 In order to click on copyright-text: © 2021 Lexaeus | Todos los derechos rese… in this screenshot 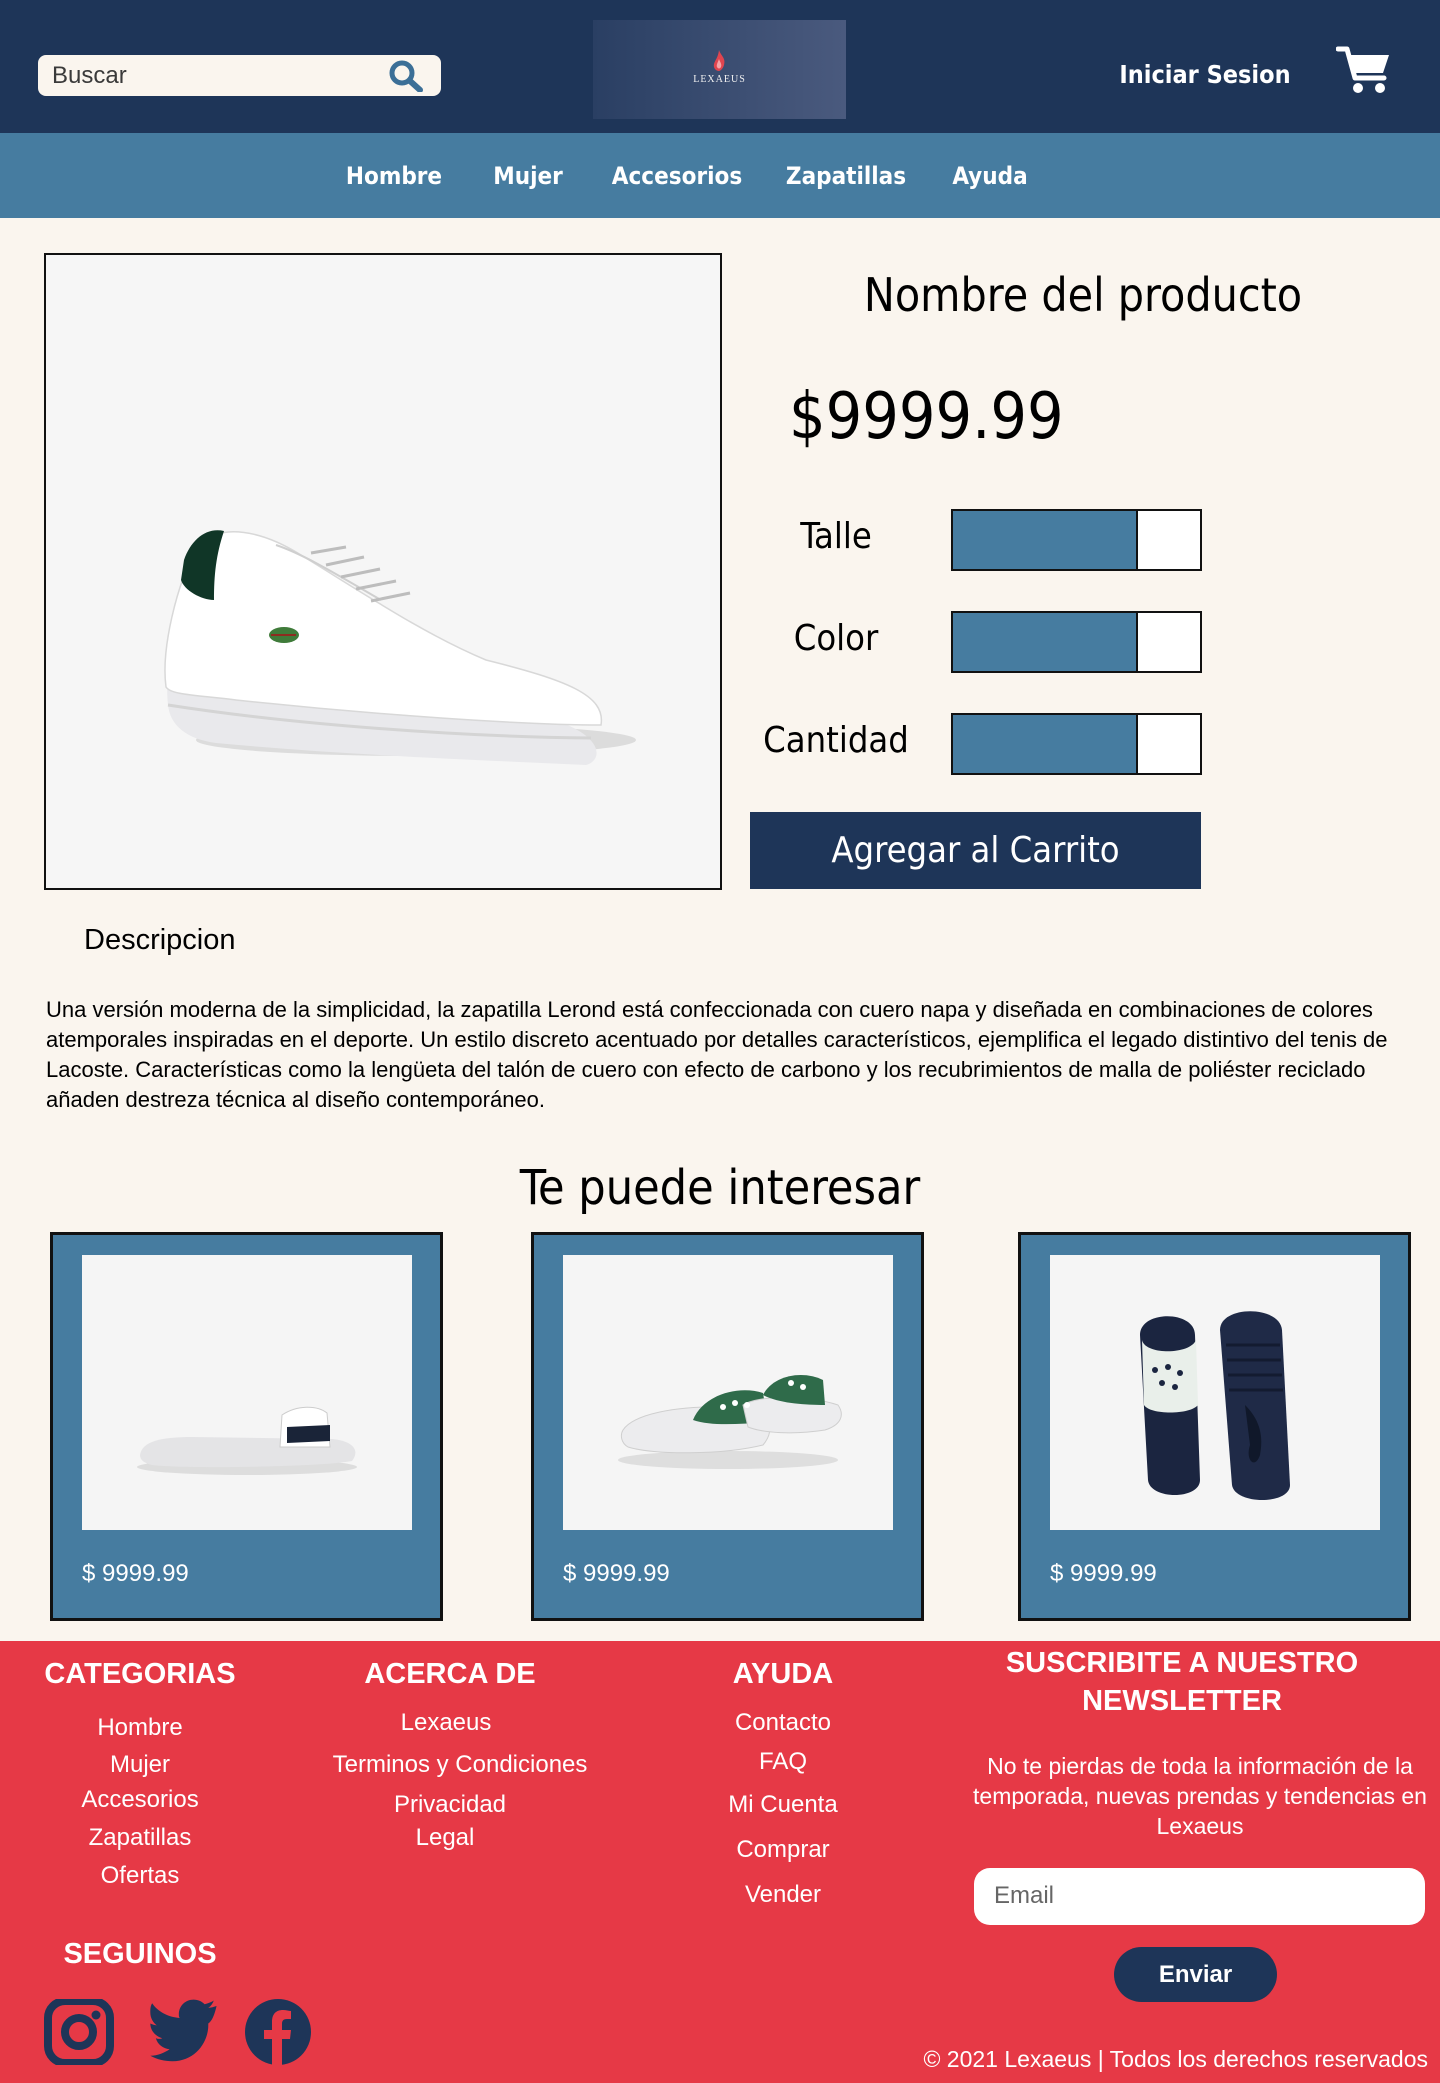, I will do `click(1175, 2059)`.